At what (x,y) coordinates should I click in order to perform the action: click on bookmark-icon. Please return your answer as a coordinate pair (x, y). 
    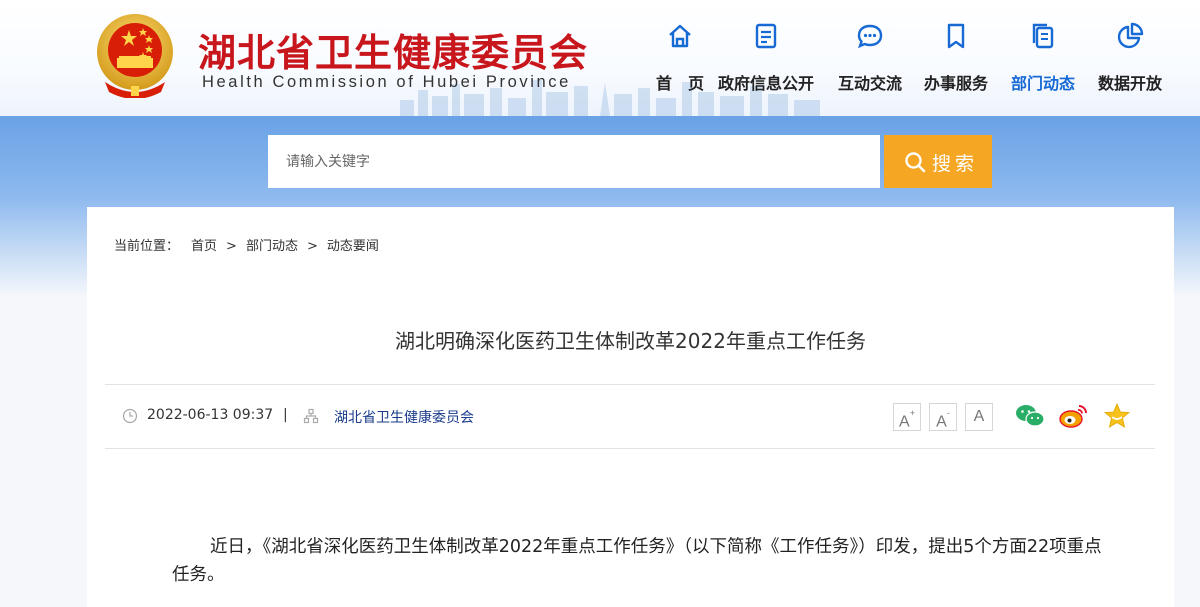
    Looking at the image, I should click on (956, 36).